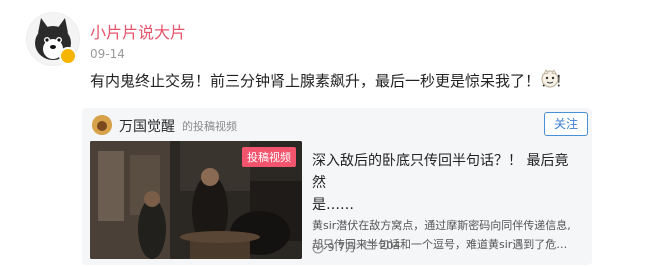  What do you see at coordinates (550, 78) in the screenshot?
I see `emoji-face-icon` at bounding box center [550, 78].